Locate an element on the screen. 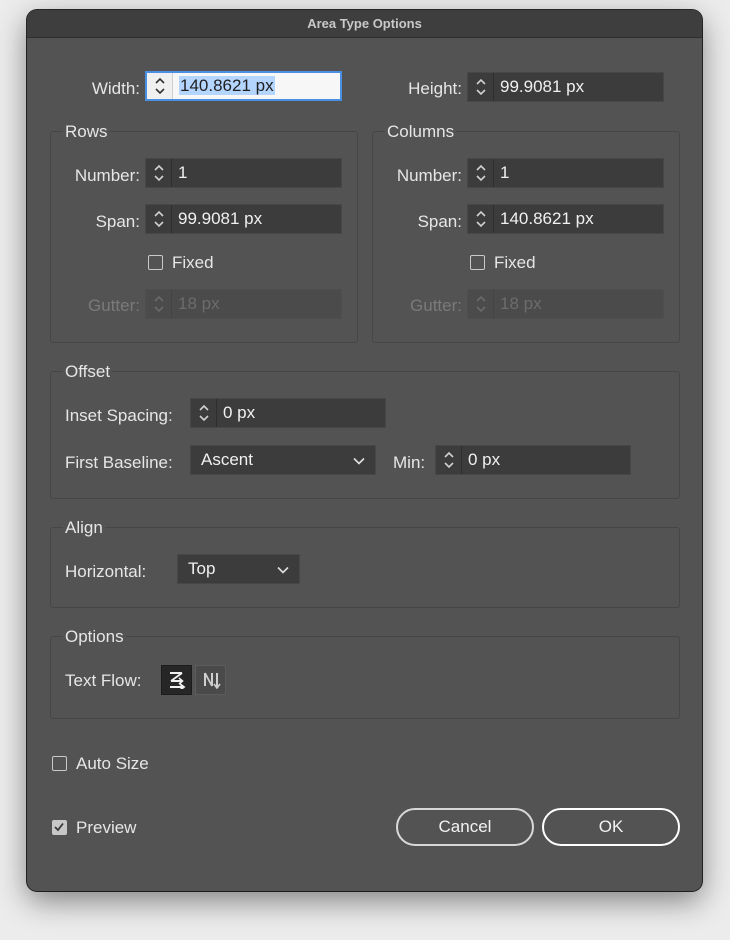 The width and height of the screenshot is (730, 940). height-field: 99.9081 px is located at coordinates (565, 87).